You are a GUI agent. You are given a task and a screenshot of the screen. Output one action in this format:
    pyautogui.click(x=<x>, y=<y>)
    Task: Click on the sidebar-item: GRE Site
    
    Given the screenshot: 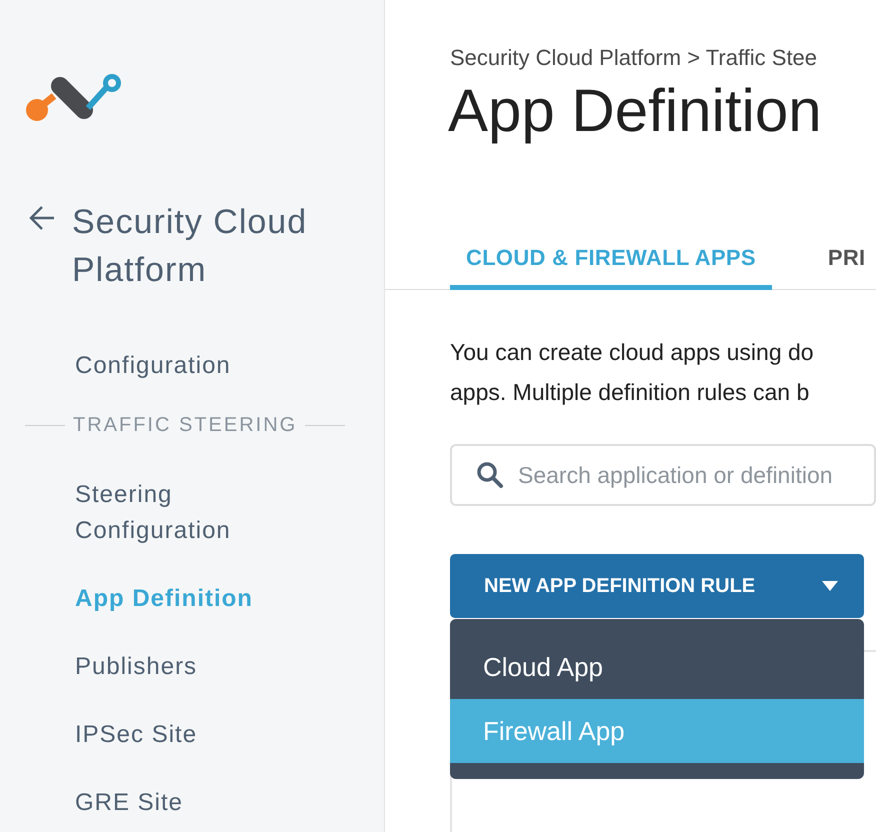 What is the action you would take?
    pyautogui.click(x=185, y=803)
    